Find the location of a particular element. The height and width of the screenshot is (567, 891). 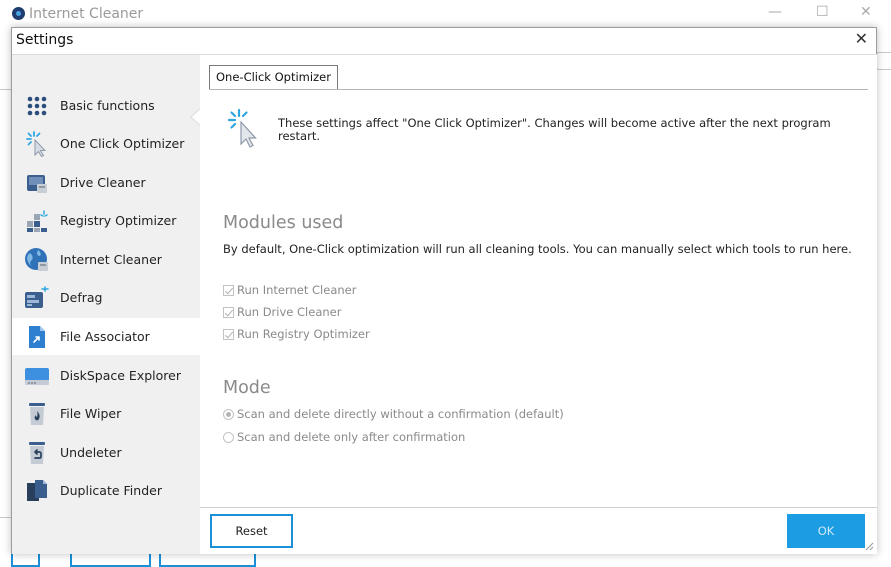

maximize-button: ☐ is located at coordinates (822, 12).